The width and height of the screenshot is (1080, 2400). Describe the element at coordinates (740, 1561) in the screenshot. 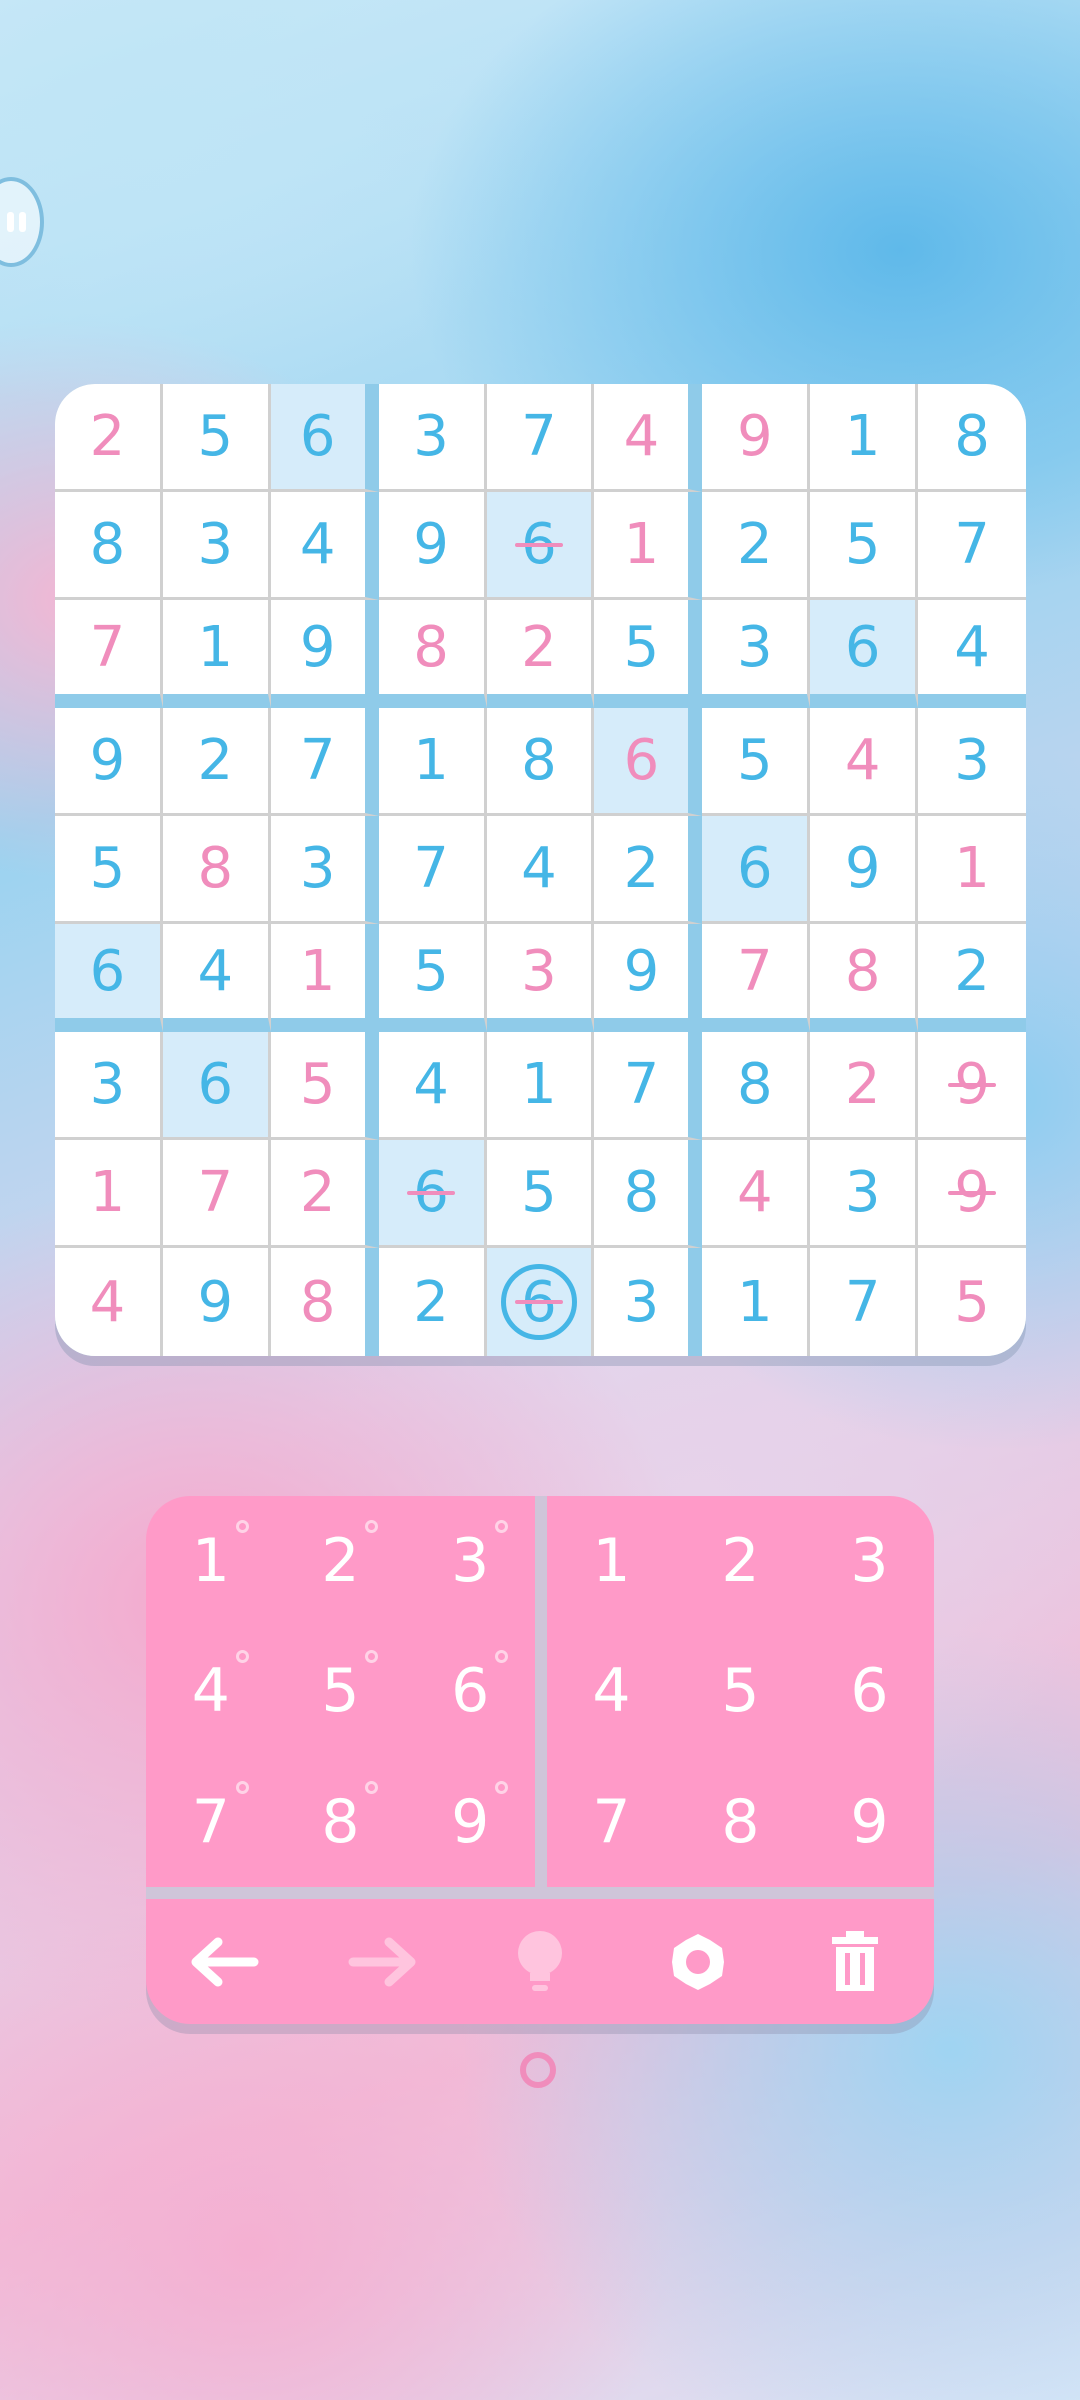

I see `number-key: 2` at that location.